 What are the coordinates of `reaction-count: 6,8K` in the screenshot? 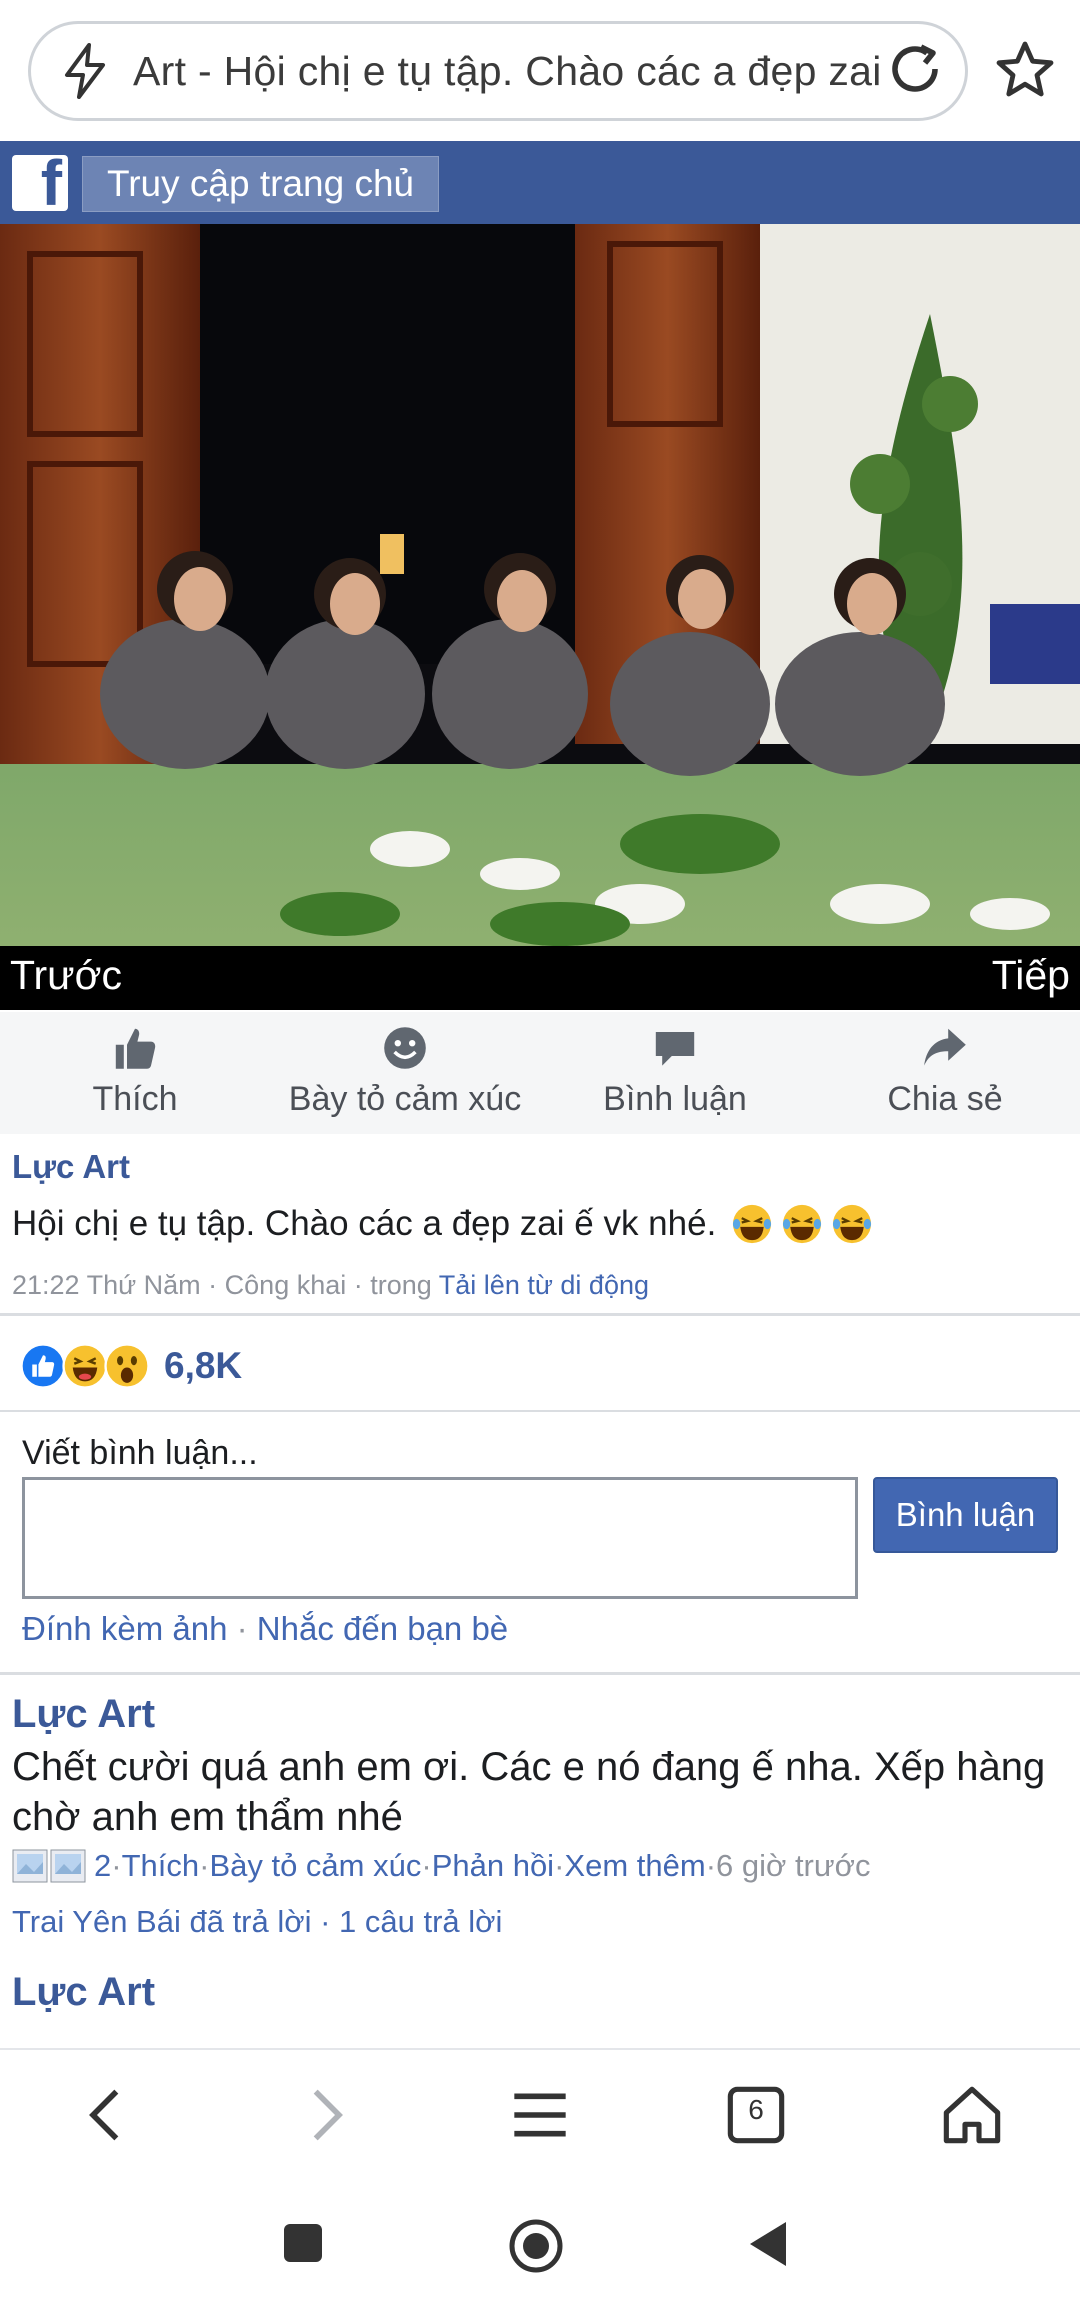 It's located at (203, 1366).